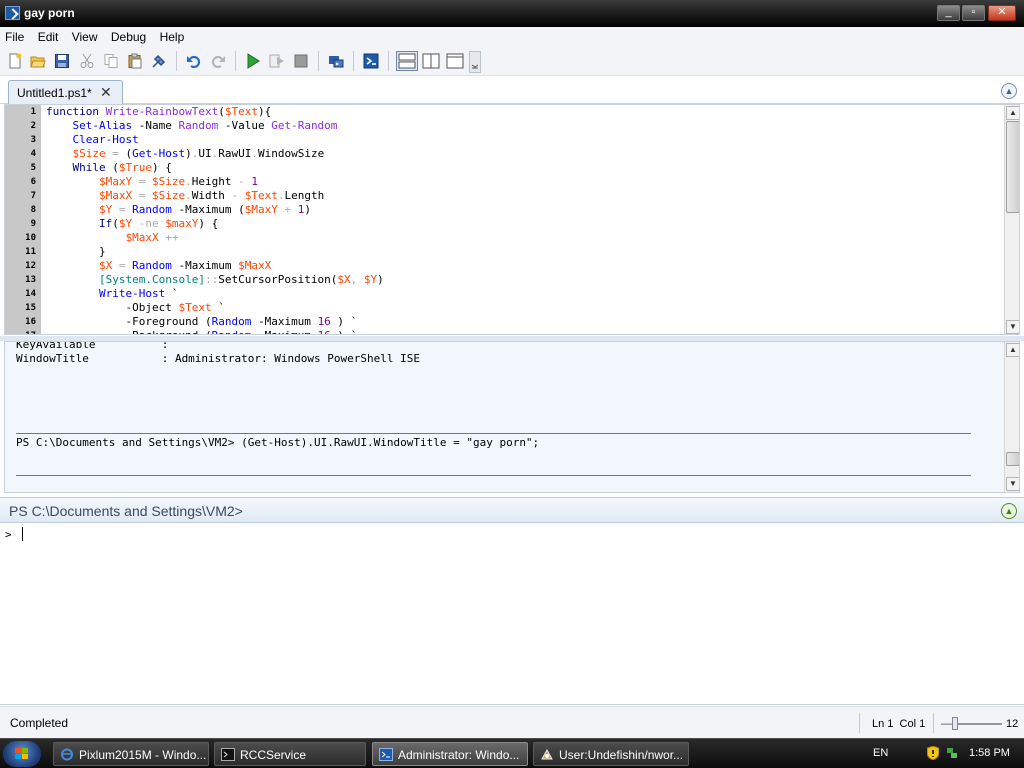 The image size is (1024, 768). What do you see at coordinates (87, 61) in the screenshot?
I see `cut-icon` at bounding box center [87, 61].